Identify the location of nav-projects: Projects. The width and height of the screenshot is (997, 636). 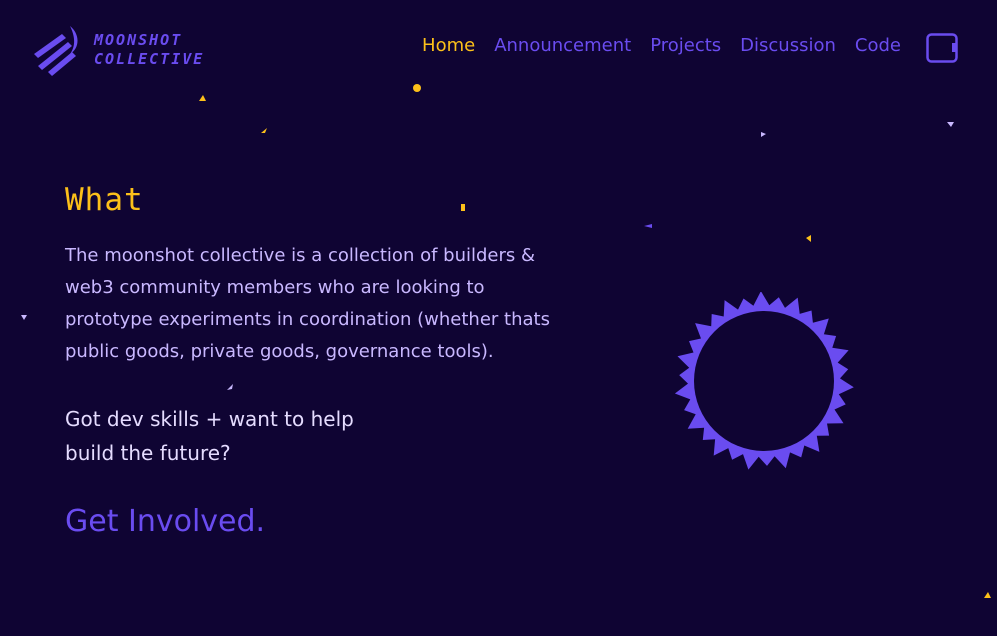
(685, 45).